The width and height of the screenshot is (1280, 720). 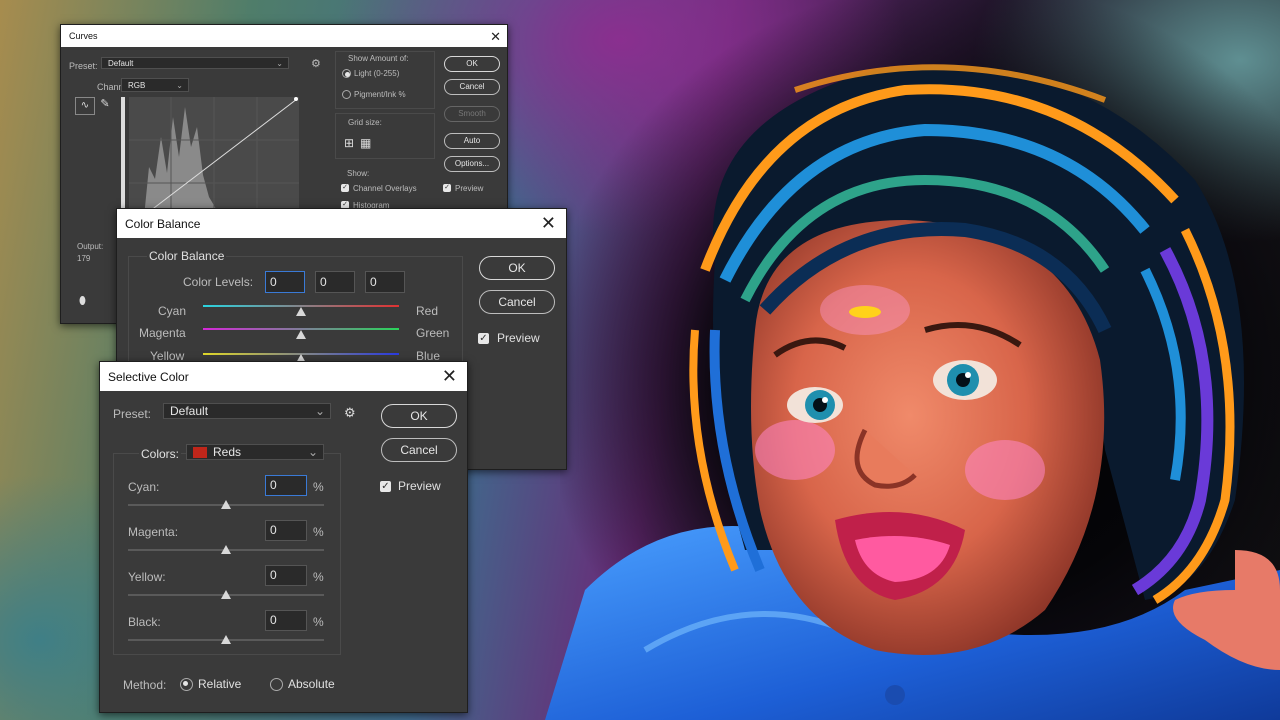 What do you see at coordinates (147, 577) in the screenshot?
I see `yellow-label: Yellow:` at bounding box center [147, 577].